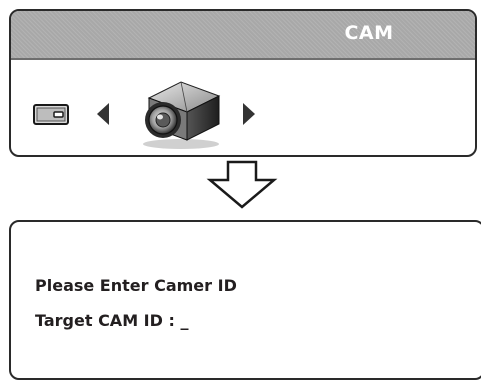 This screenshot has width=481, height=380. Describe the element at coordinates (249, 114) in the screenshot. I see `arrow-right-icon` at that location.